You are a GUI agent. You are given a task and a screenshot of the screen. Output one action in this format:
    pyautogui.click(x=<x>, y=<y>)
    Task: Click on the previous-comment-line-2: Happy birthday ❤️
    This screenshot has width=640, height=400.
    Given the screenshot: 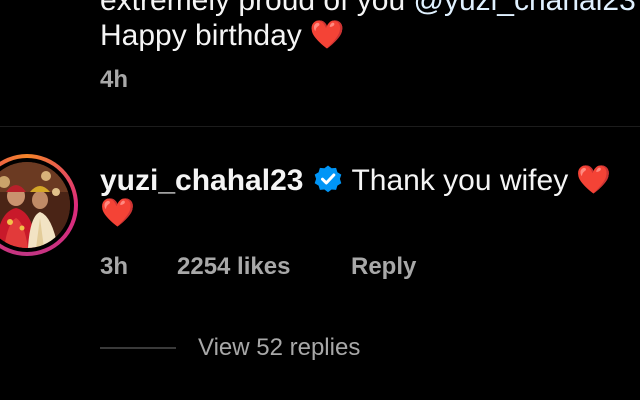 What is the action you would take?
    pyautogui.click(x=370, y=35)
    